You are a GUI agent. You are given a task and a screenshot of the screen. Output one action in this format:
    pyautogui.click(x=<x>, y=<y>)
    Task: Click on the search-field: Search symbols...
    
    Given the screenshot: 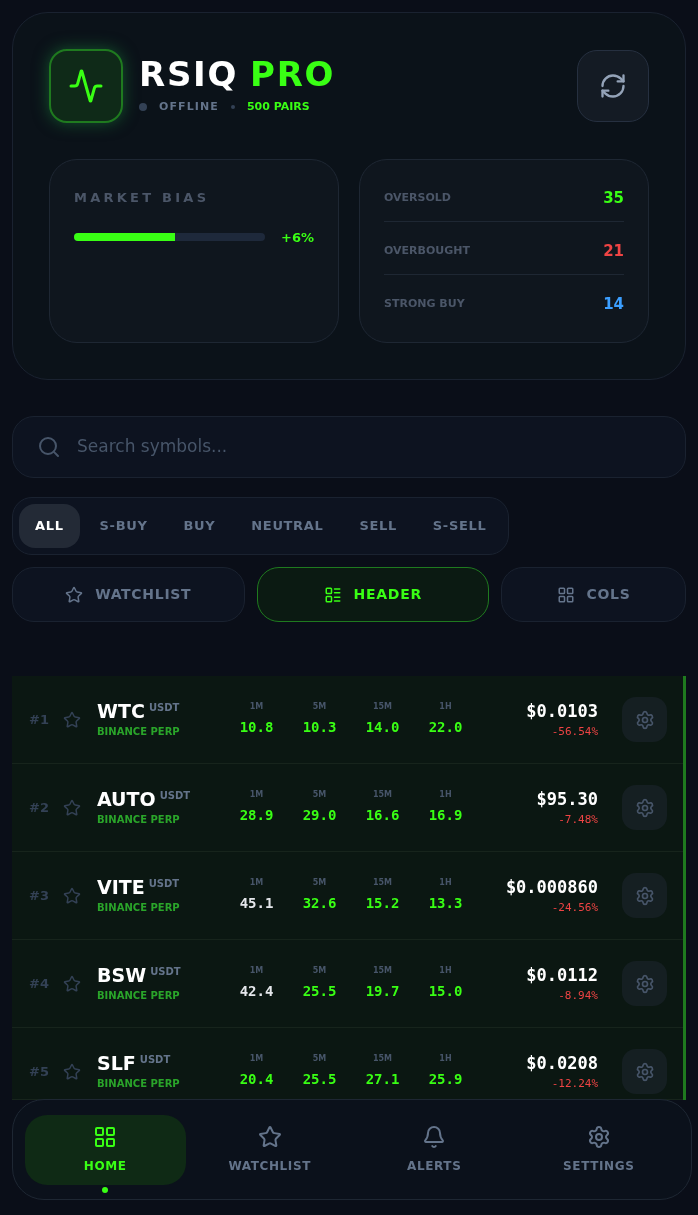 What is the action you would take?
    pyautogui.click(x=349, y=447)
    